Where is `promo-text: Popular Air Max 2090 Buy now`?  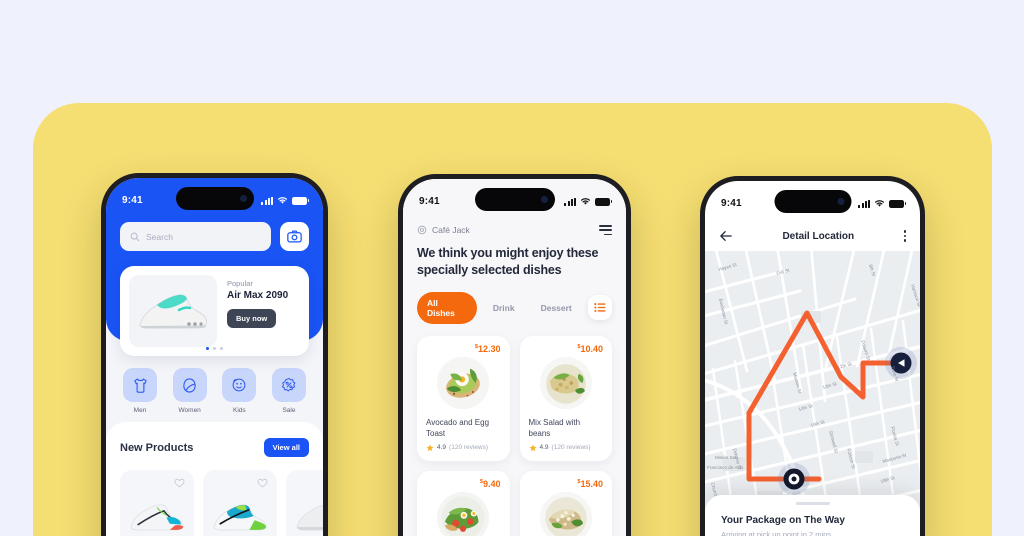 promo-text: Popular Air Max 2090 Buy now is located at coordinates (263, 311).